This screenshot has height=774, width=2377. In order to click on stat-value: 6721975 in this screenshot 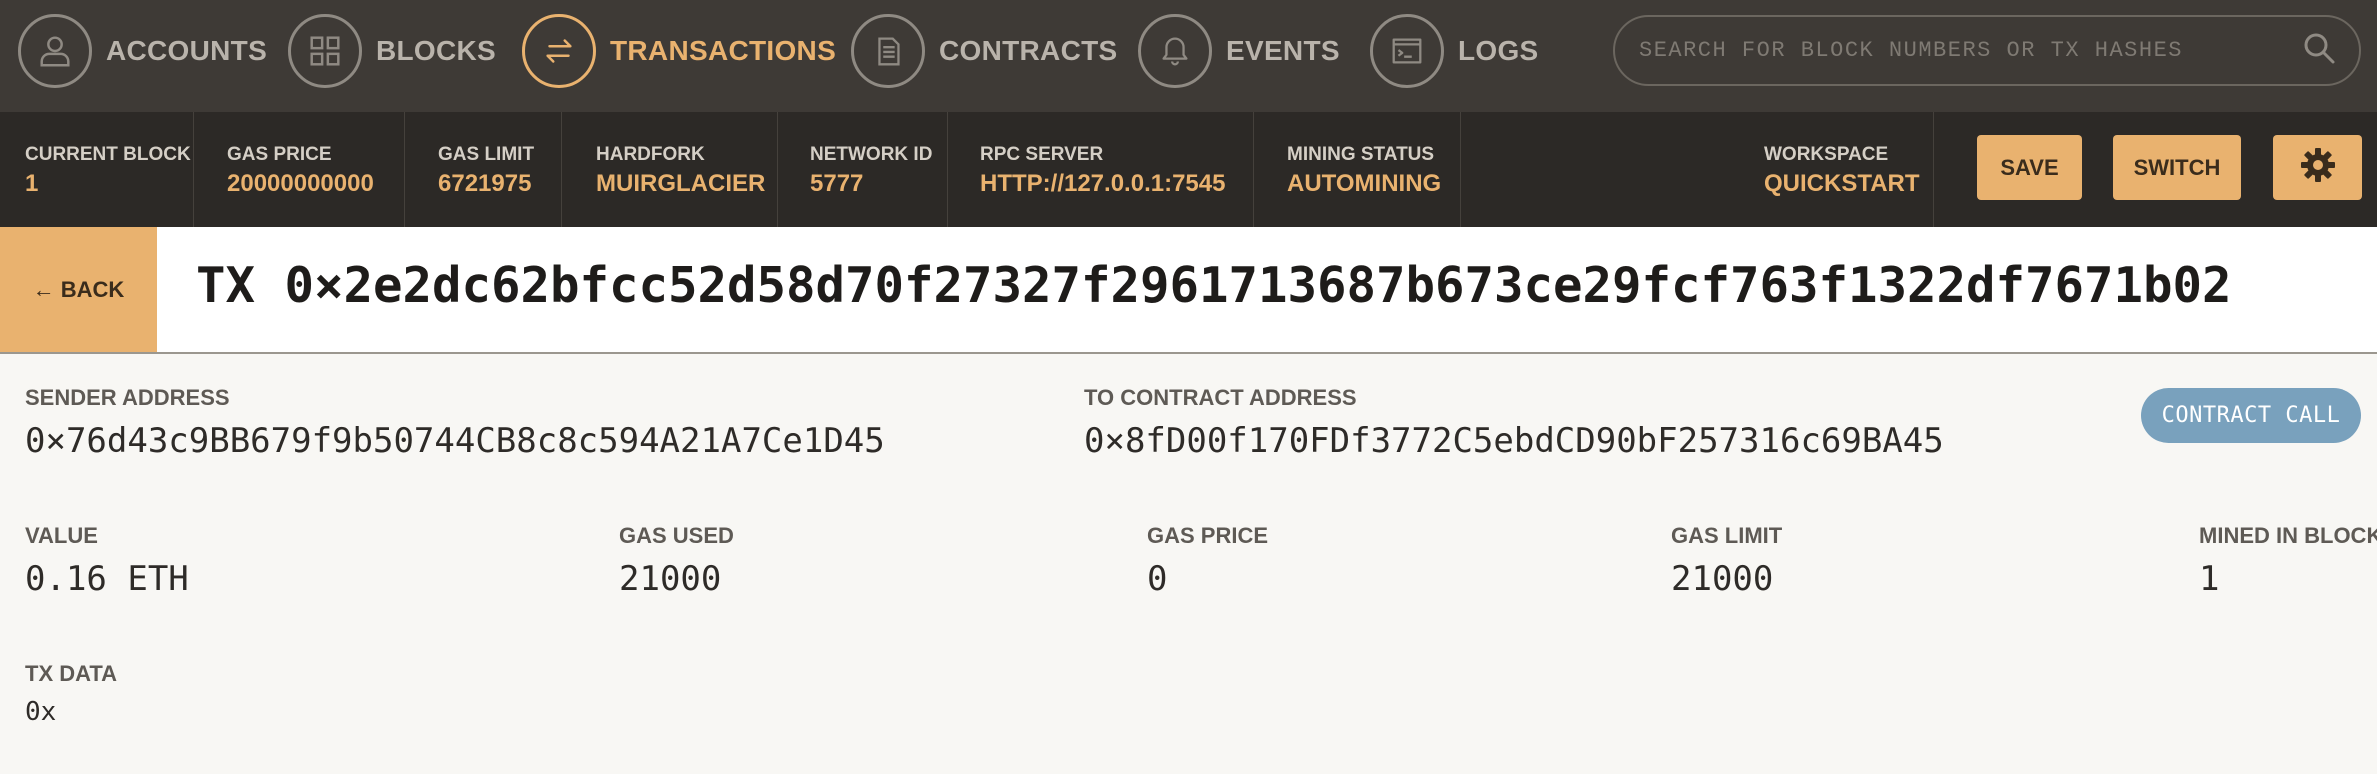, I will do `click(485, 183)`.